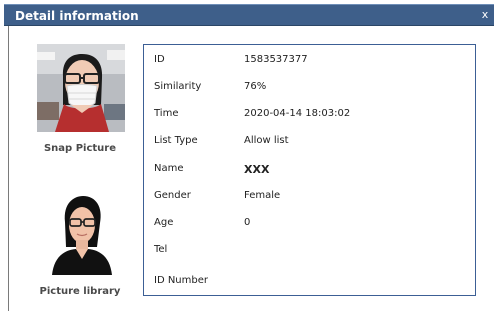 The height and width of the screenshot is (313, 496). What do you see at coordinates (164, 222) in the screenshot?
I see `detail-label: Age` at bounding box center [164, 222].